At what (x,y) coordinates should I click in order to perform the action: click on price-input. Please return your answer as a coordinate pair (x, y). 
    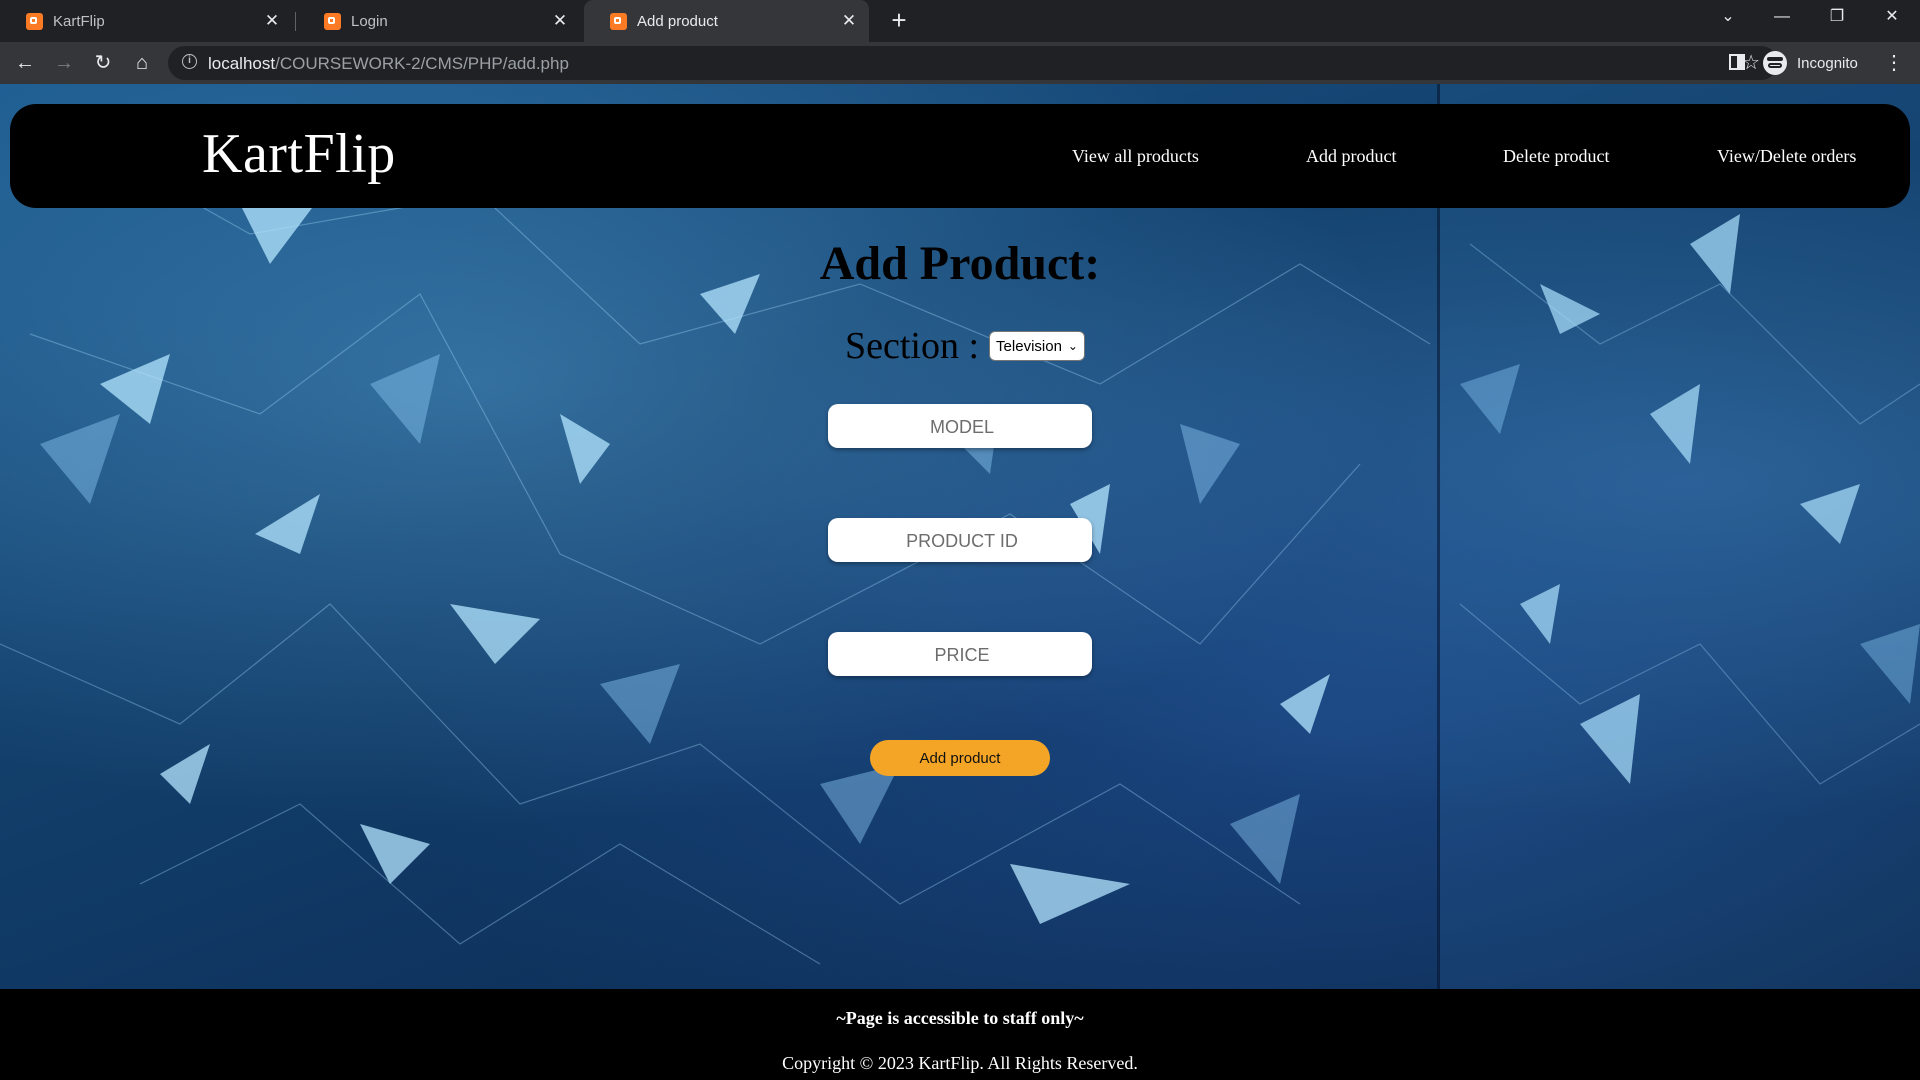
    Looking at the image, I should click on (962, 655).